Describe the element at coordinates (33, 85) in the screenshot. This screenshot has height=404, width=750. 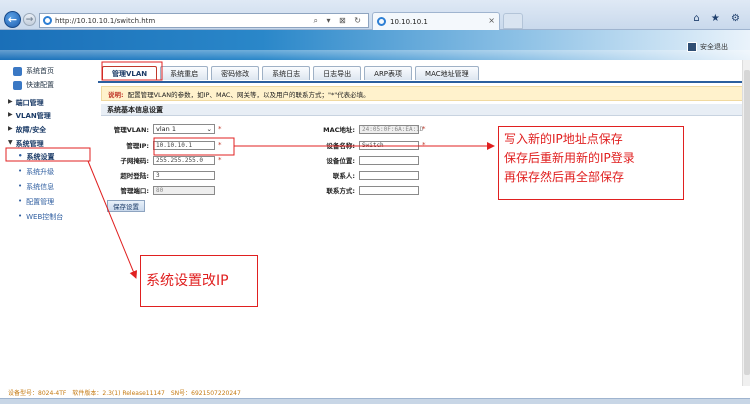
I see `sidebar-item-quick-config: 快速配置` at that location.